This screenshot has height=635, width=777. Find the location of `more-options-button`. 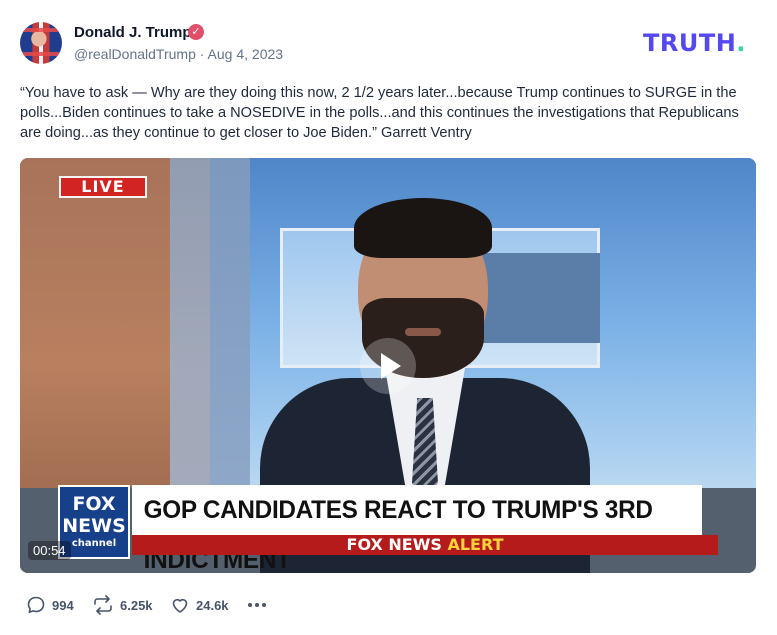

more-options-button is located at coordinates (260, 605).